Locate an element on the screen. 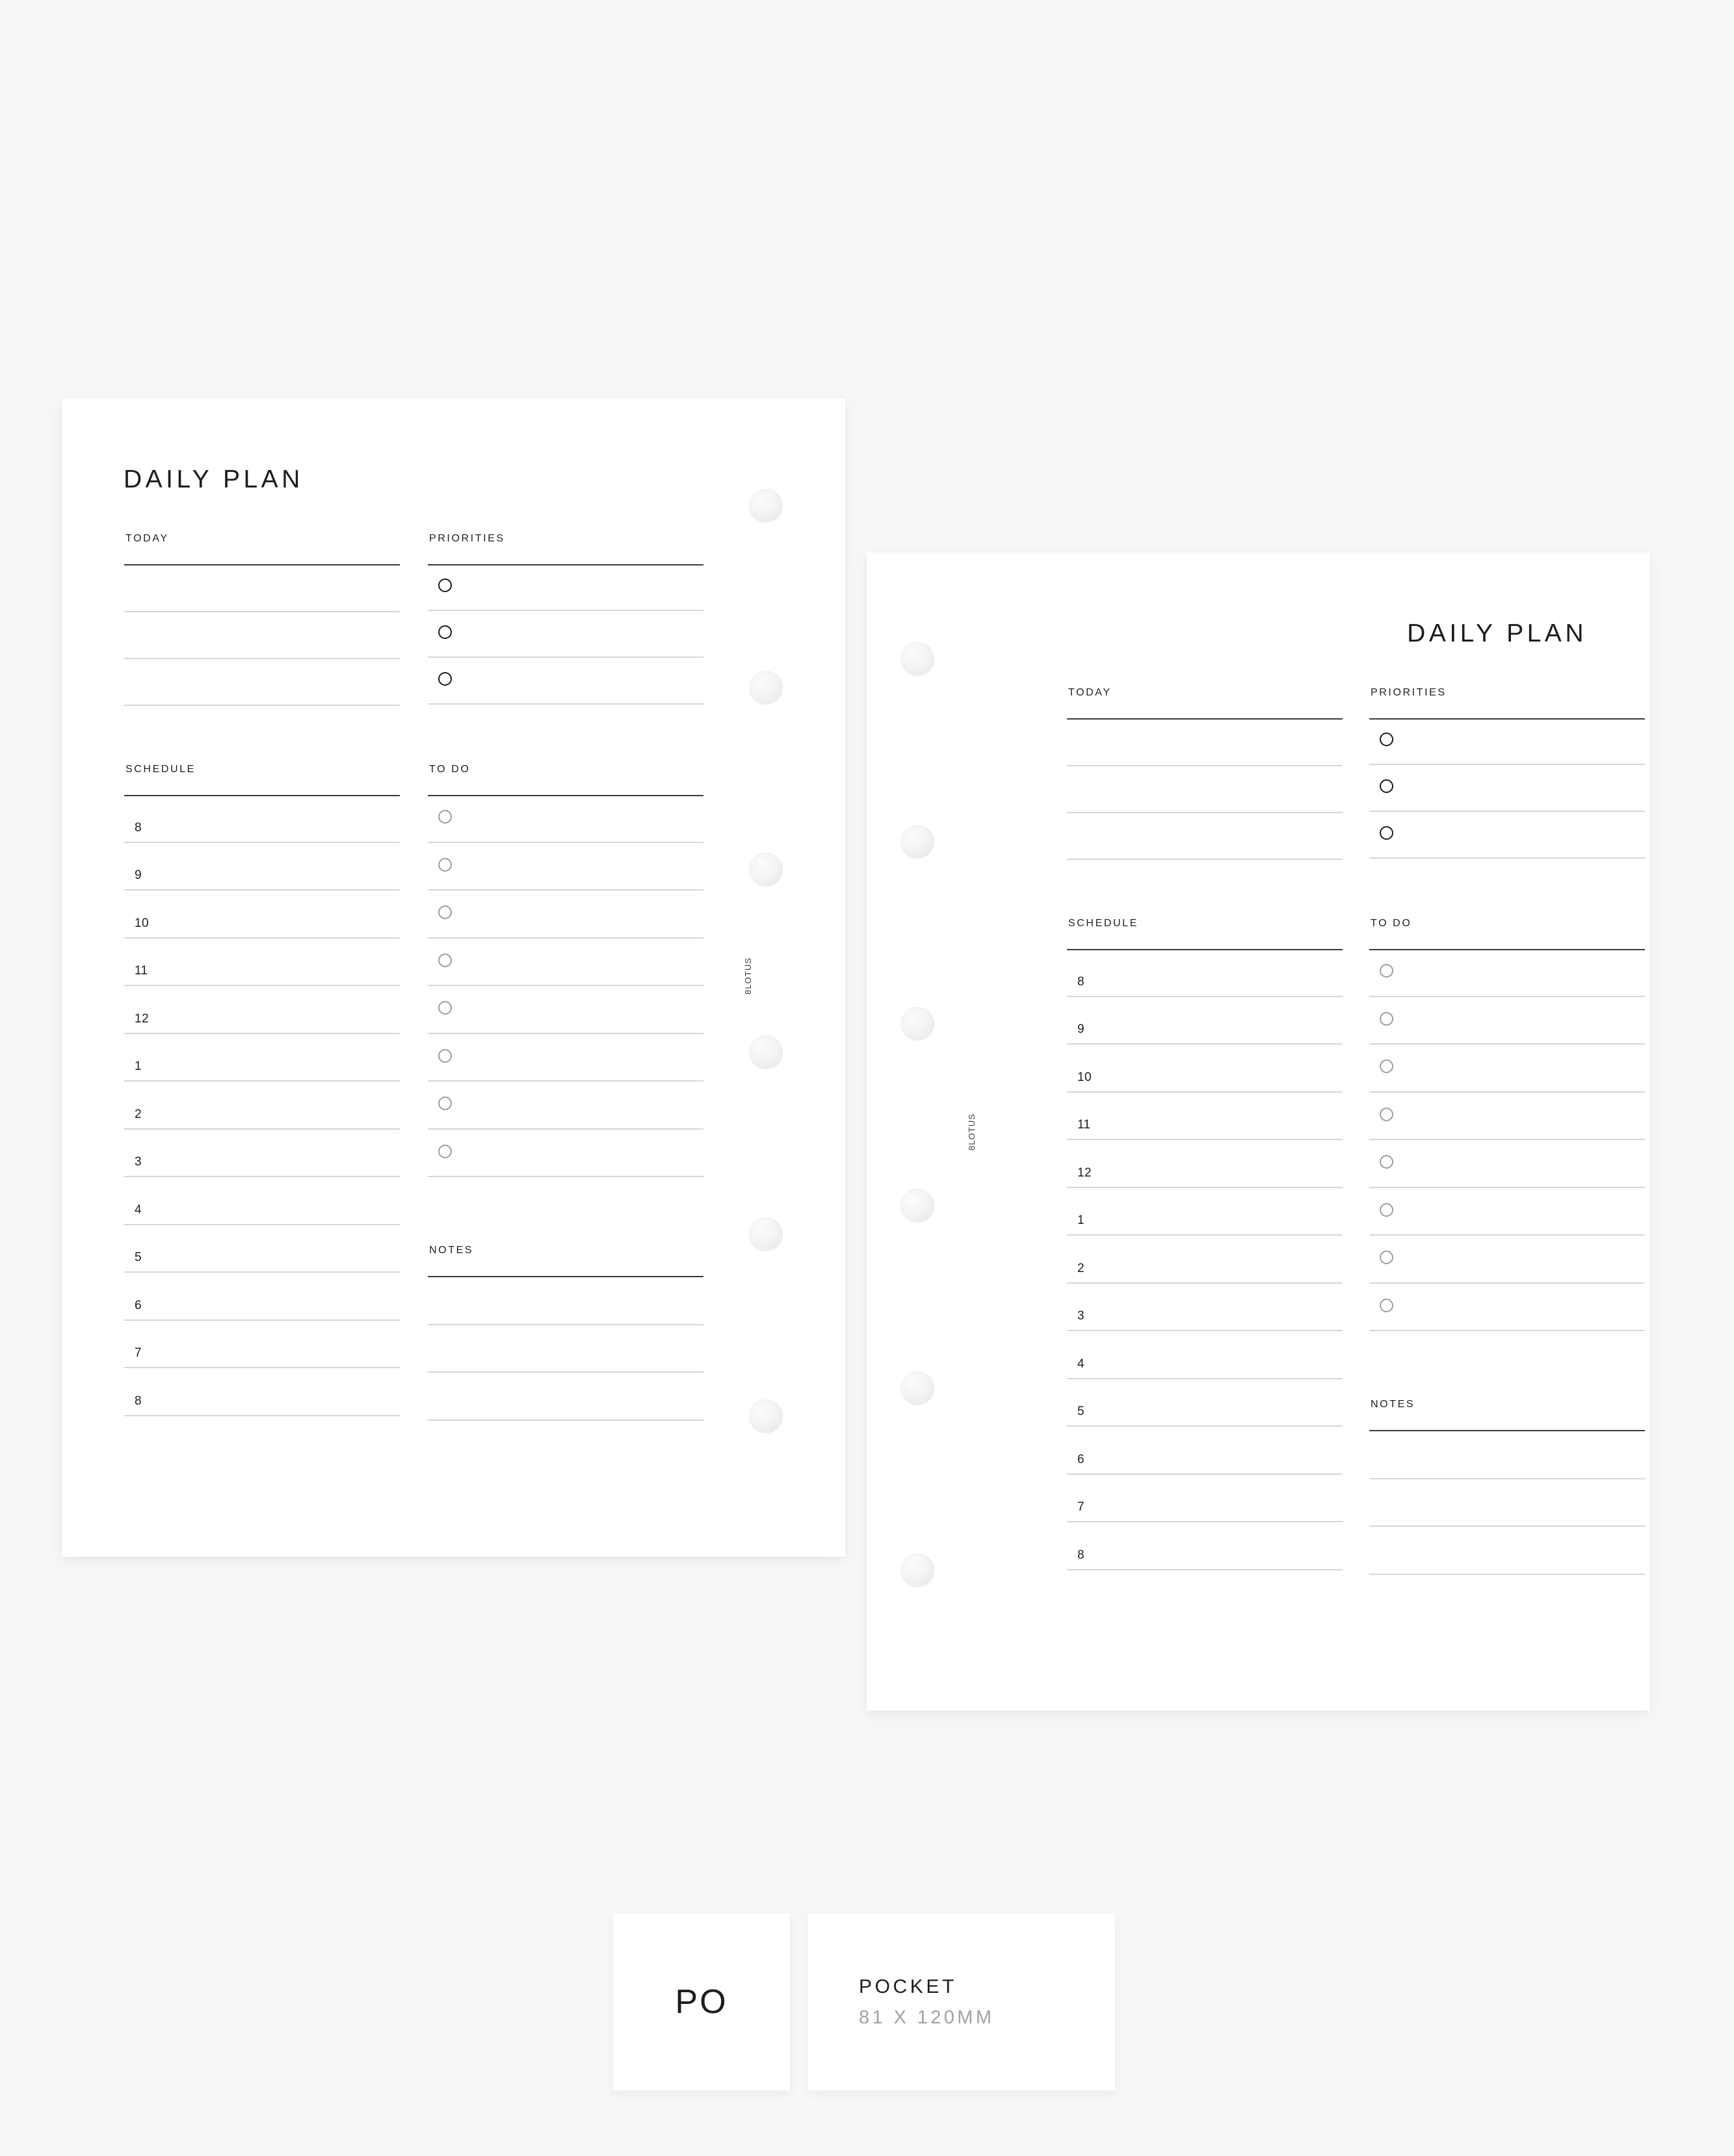 This screenshot has width=1734, height=2156. schedule-hour-label: 4 is located at coordinates (1080, 1364).